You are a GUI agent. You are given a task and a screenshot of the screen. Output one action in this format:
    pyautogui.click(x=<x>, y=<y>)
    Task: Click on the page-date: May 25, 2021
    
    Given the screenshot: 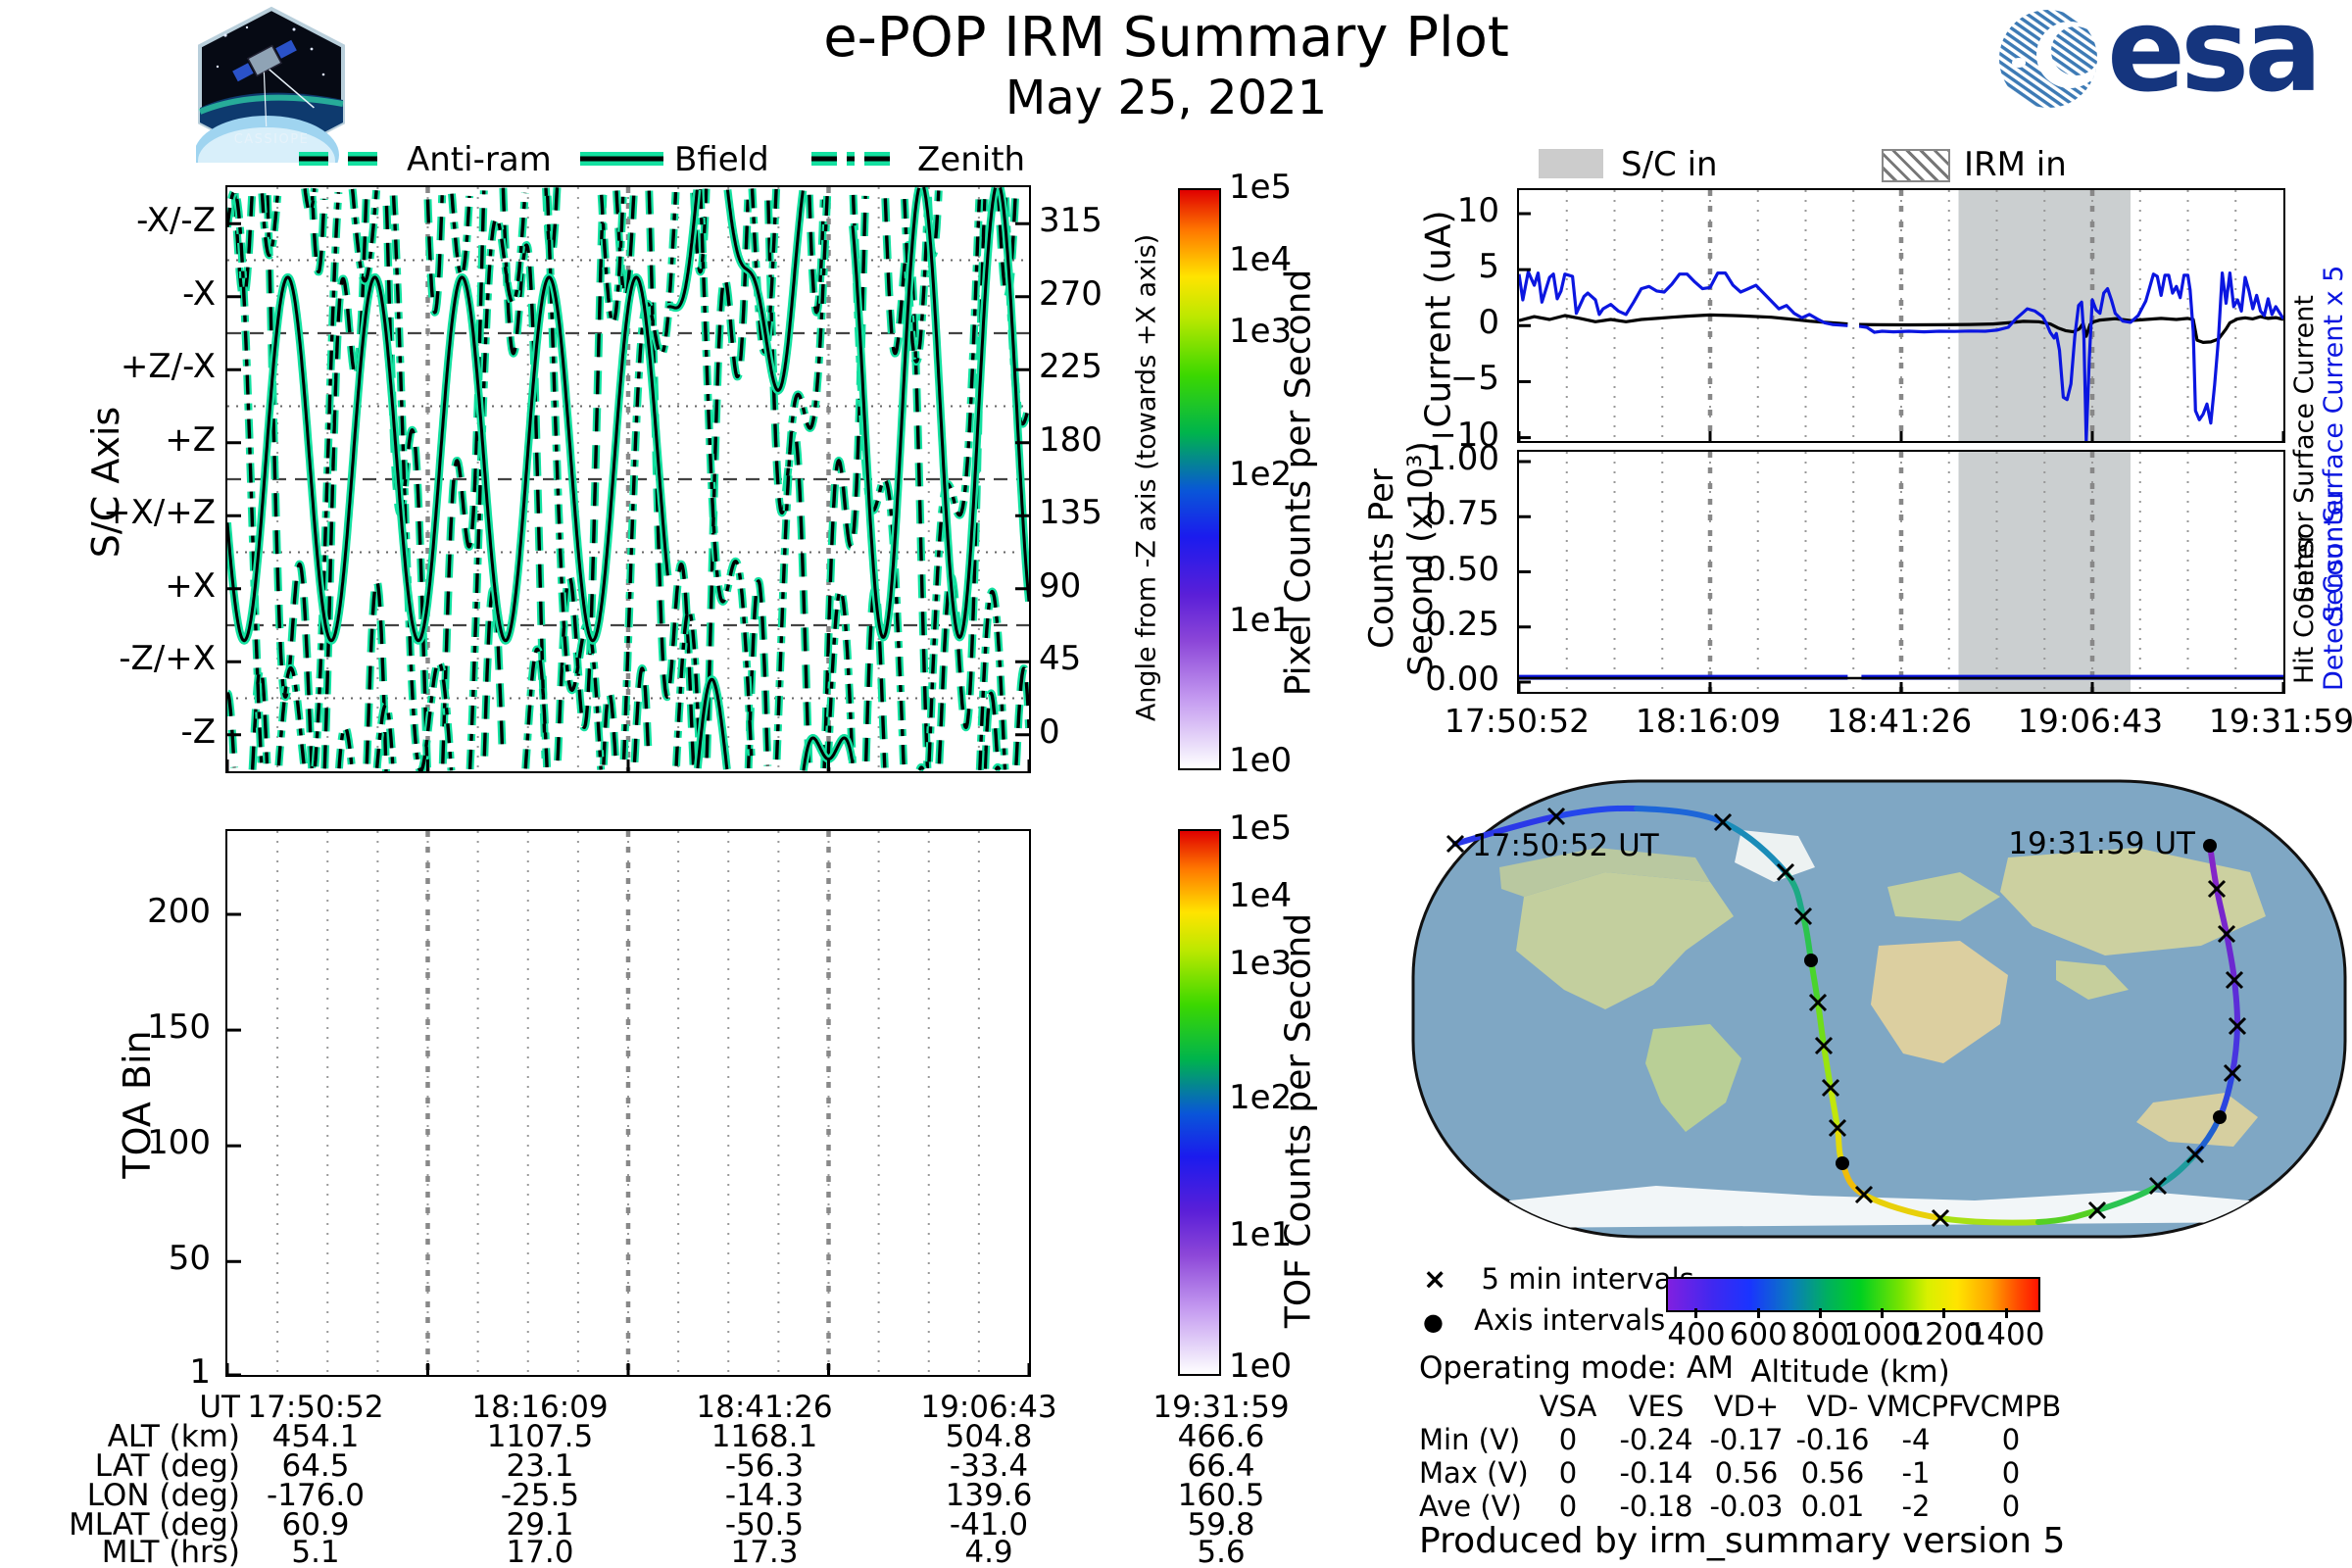 What is the action you would take?
    pyautogui.click(x=1166, y=98)
    